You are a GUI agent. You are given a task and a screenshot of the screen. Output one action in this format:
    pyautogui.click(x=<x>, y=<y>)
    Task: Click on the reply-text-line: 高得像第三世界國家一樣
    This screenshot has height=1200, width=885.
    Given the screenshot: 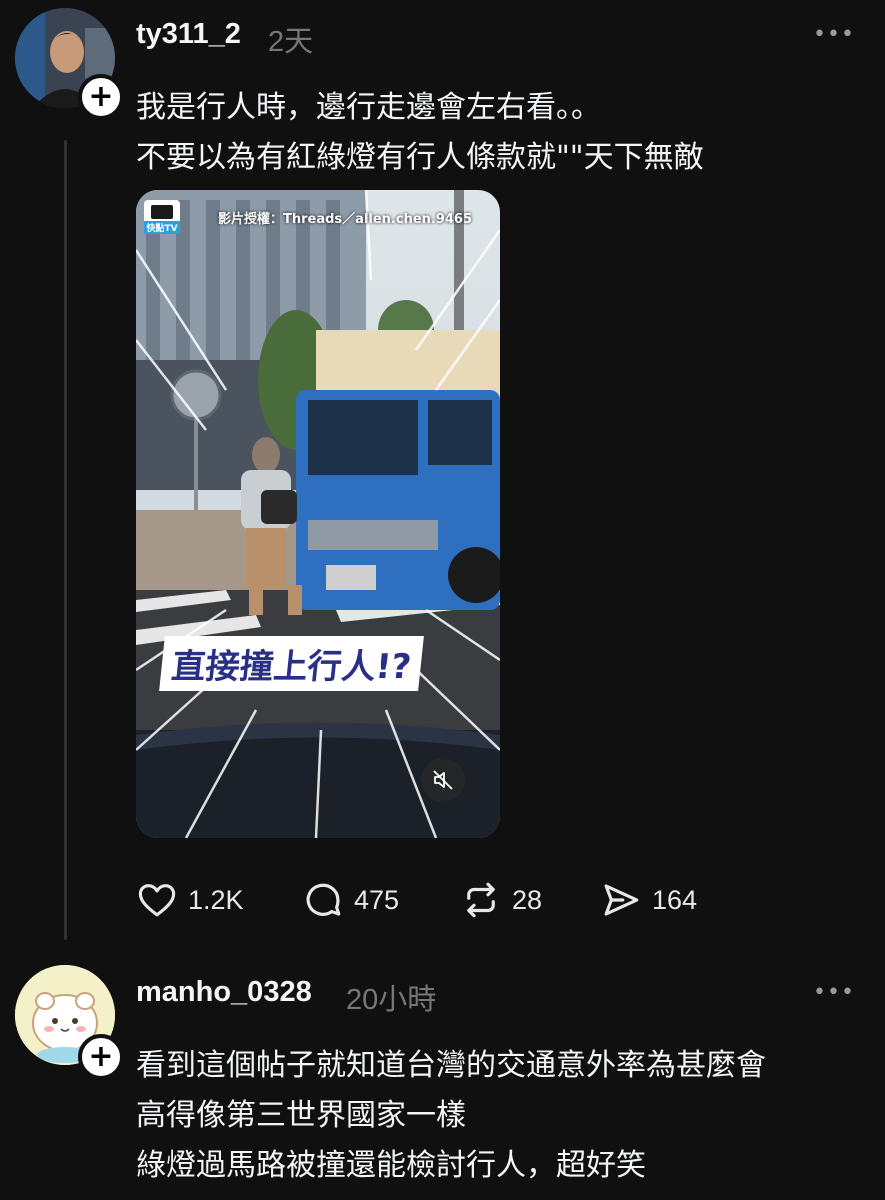 What is the action you would take?
    pyautogui.click(x=301, y=1115)
    